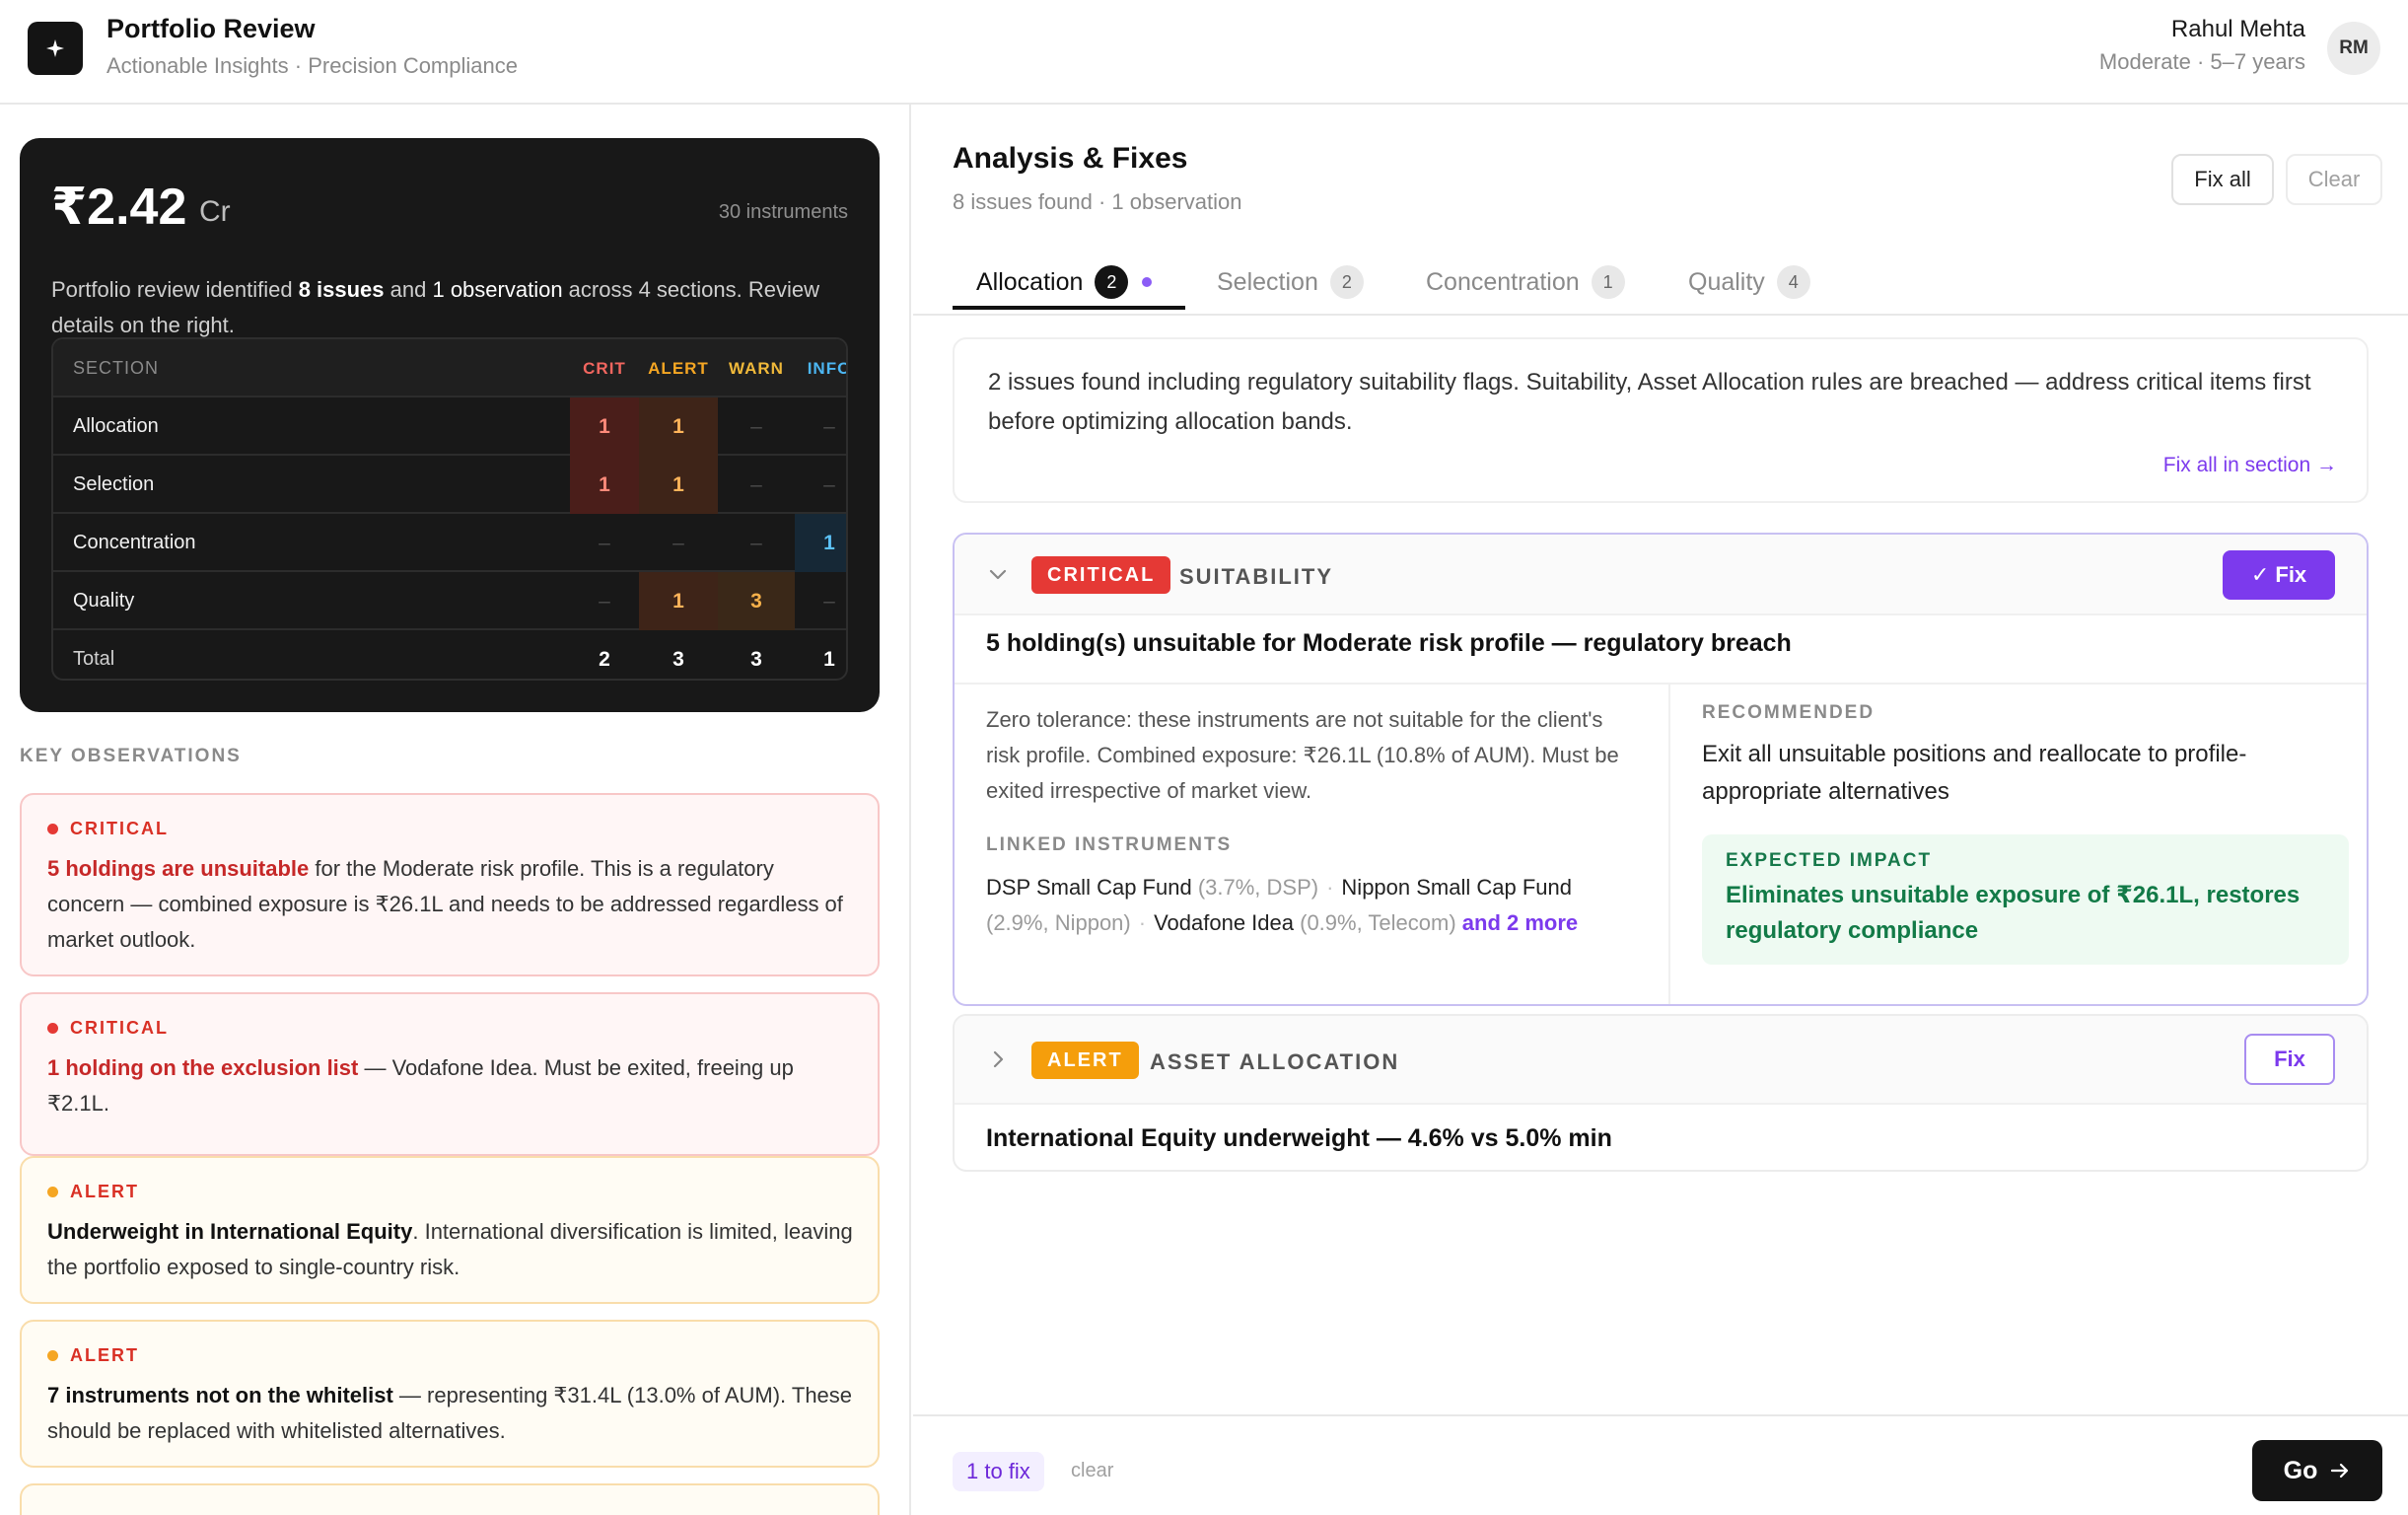 Image resolution: width=2408 pixels, height=1515 pixels. Describe the element at coordinates (1058, 922) in the screenshot. I see `linked-instrument-meta: (2.9%, Nippon)` at that location.